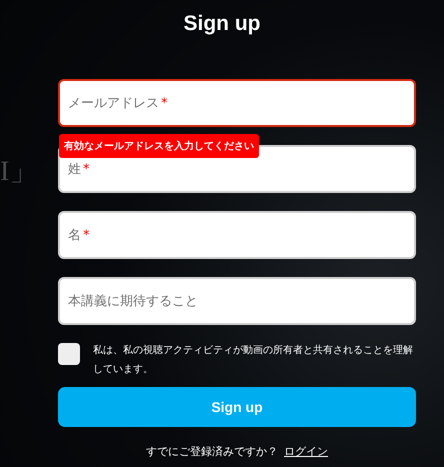 The width and height of the screenshot is (444, 467). I want to click on page-title: Sign up, so click(222, 24).